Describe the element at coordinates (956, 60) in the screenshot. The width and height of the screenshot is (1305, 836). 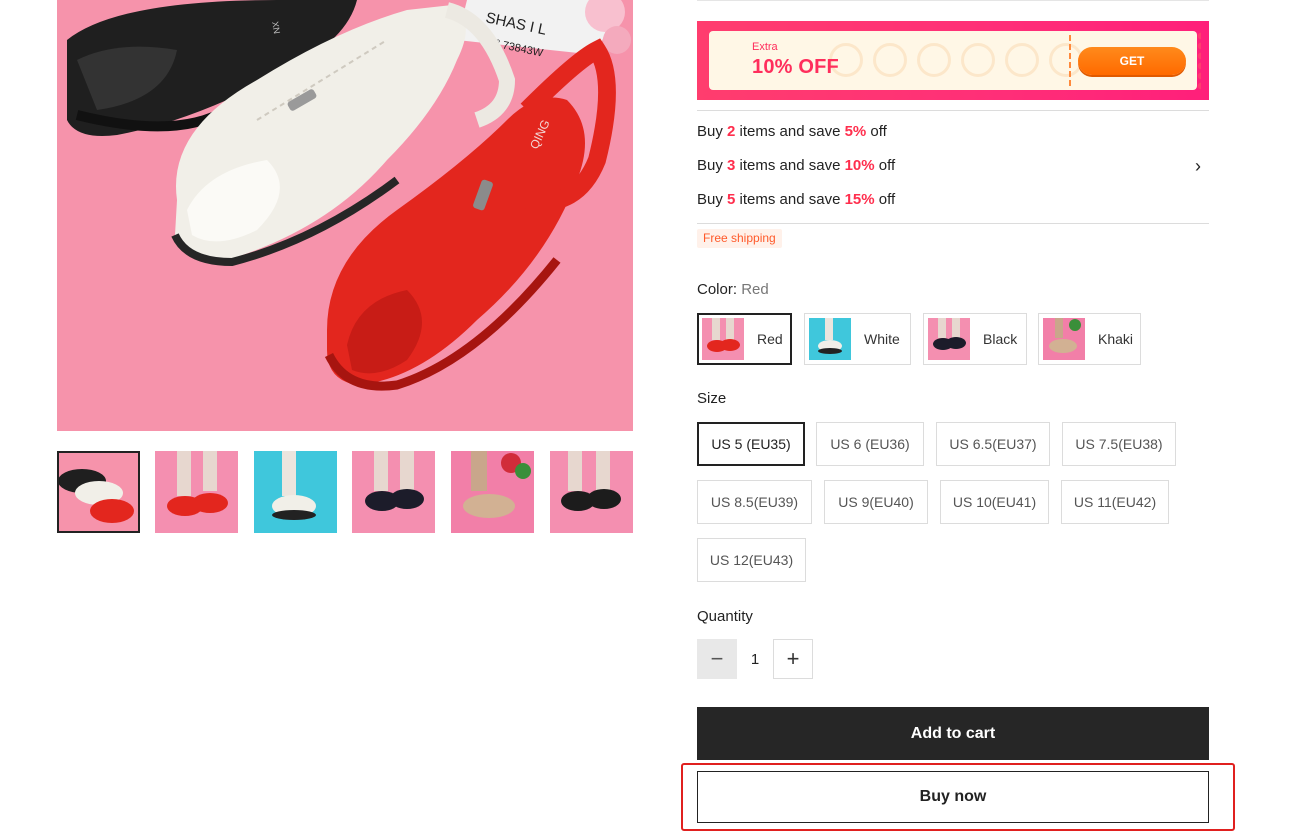
I see `coupon-pattern` at that location.